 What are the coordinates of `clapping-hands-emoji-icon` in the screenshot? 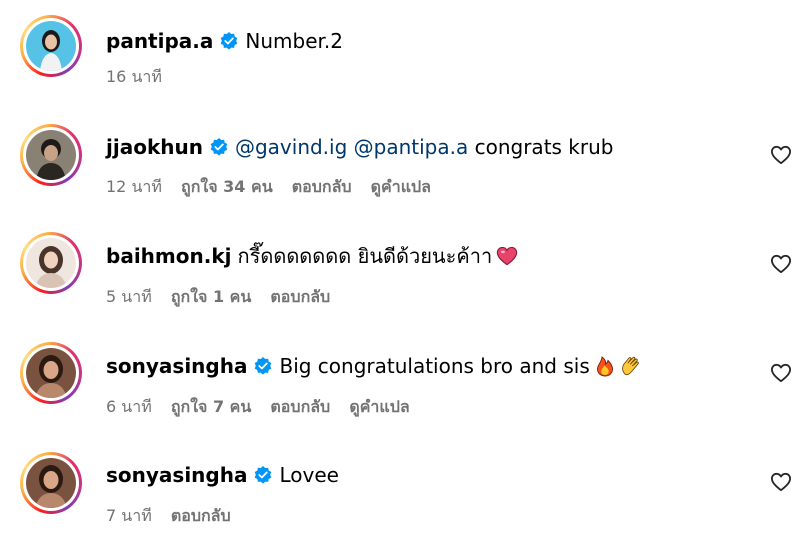 It's located at (630, 366).